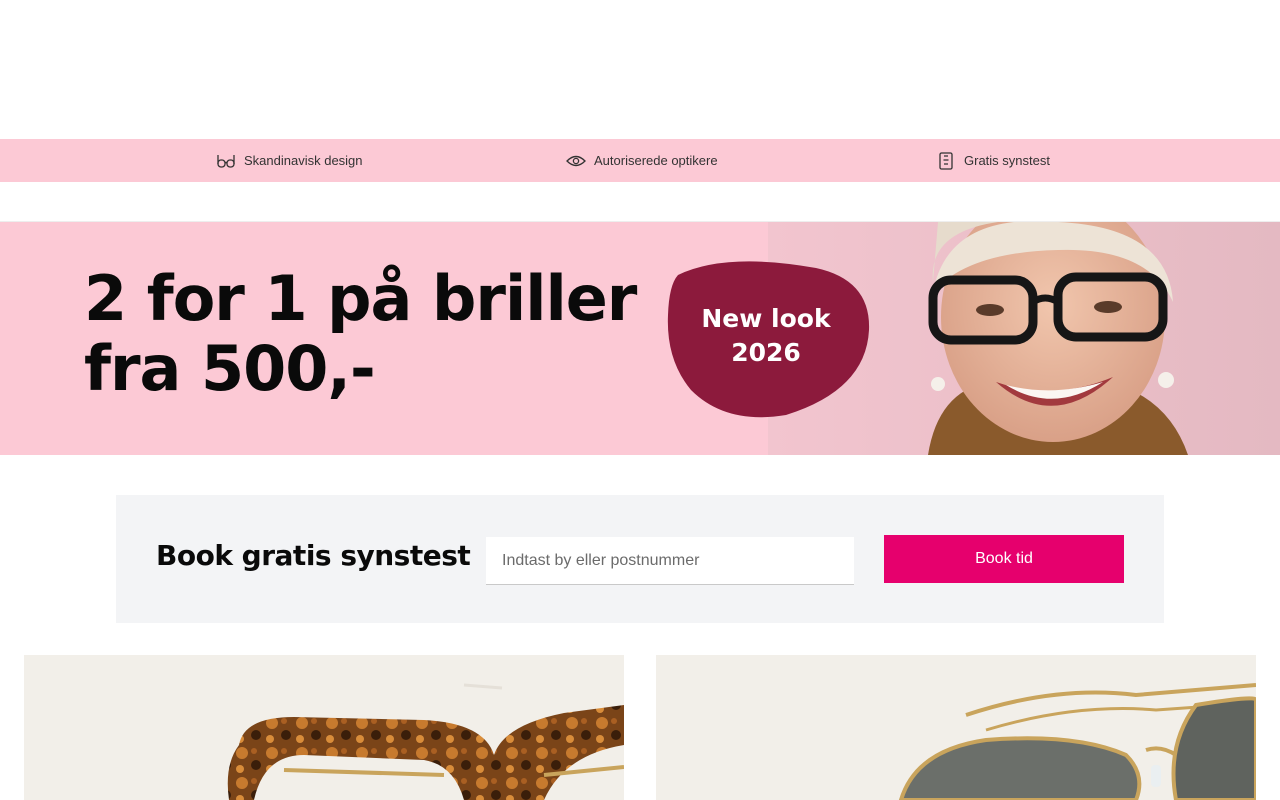 This screenshot has width=1280, height=800. What do you see at coordinates (670, 561) in the screenshot?
I see `location-search-input` at bounding box center [670, 561].